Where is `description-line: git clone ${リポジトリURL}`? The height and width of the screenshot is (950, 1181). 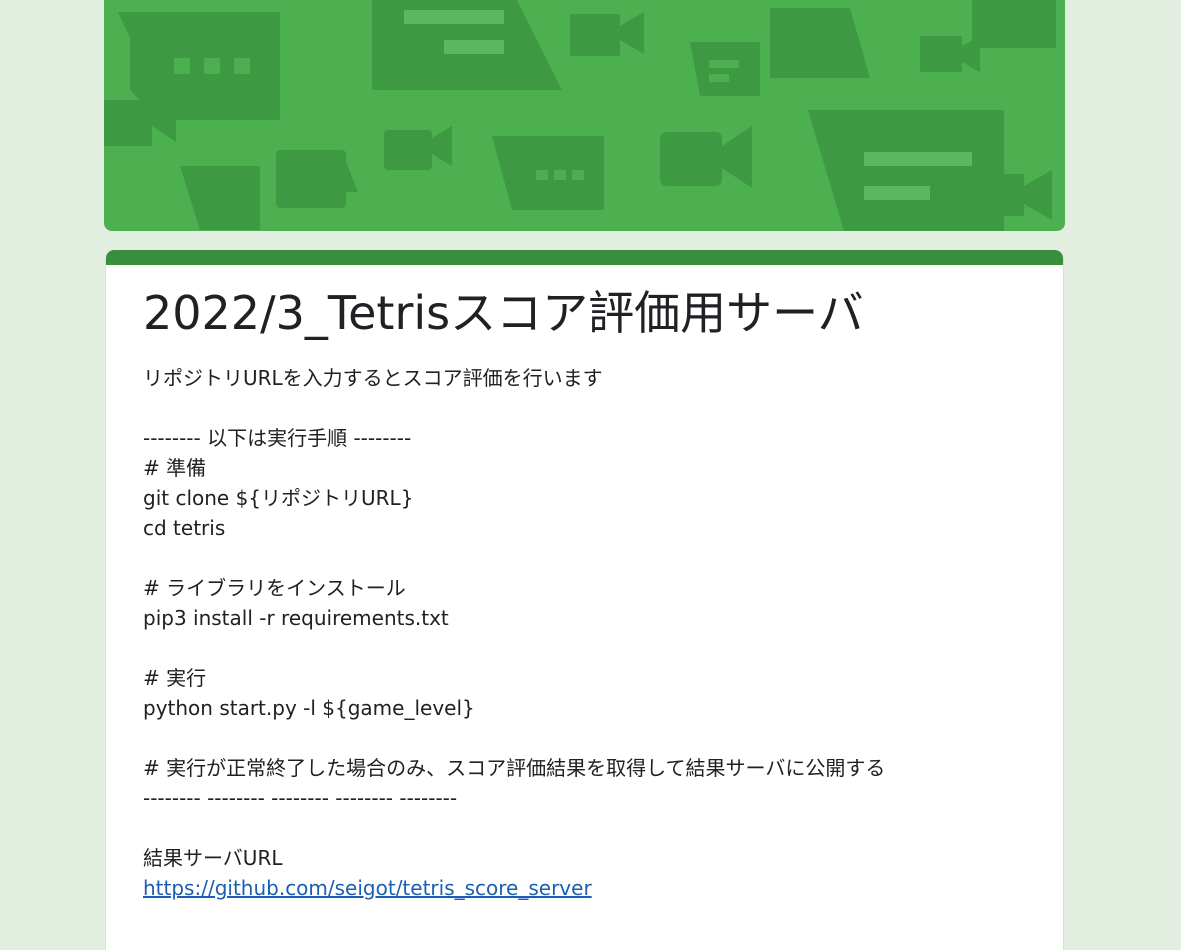 description-line: git clone ${リポジトリURL} is located at coordinates (278, 498).